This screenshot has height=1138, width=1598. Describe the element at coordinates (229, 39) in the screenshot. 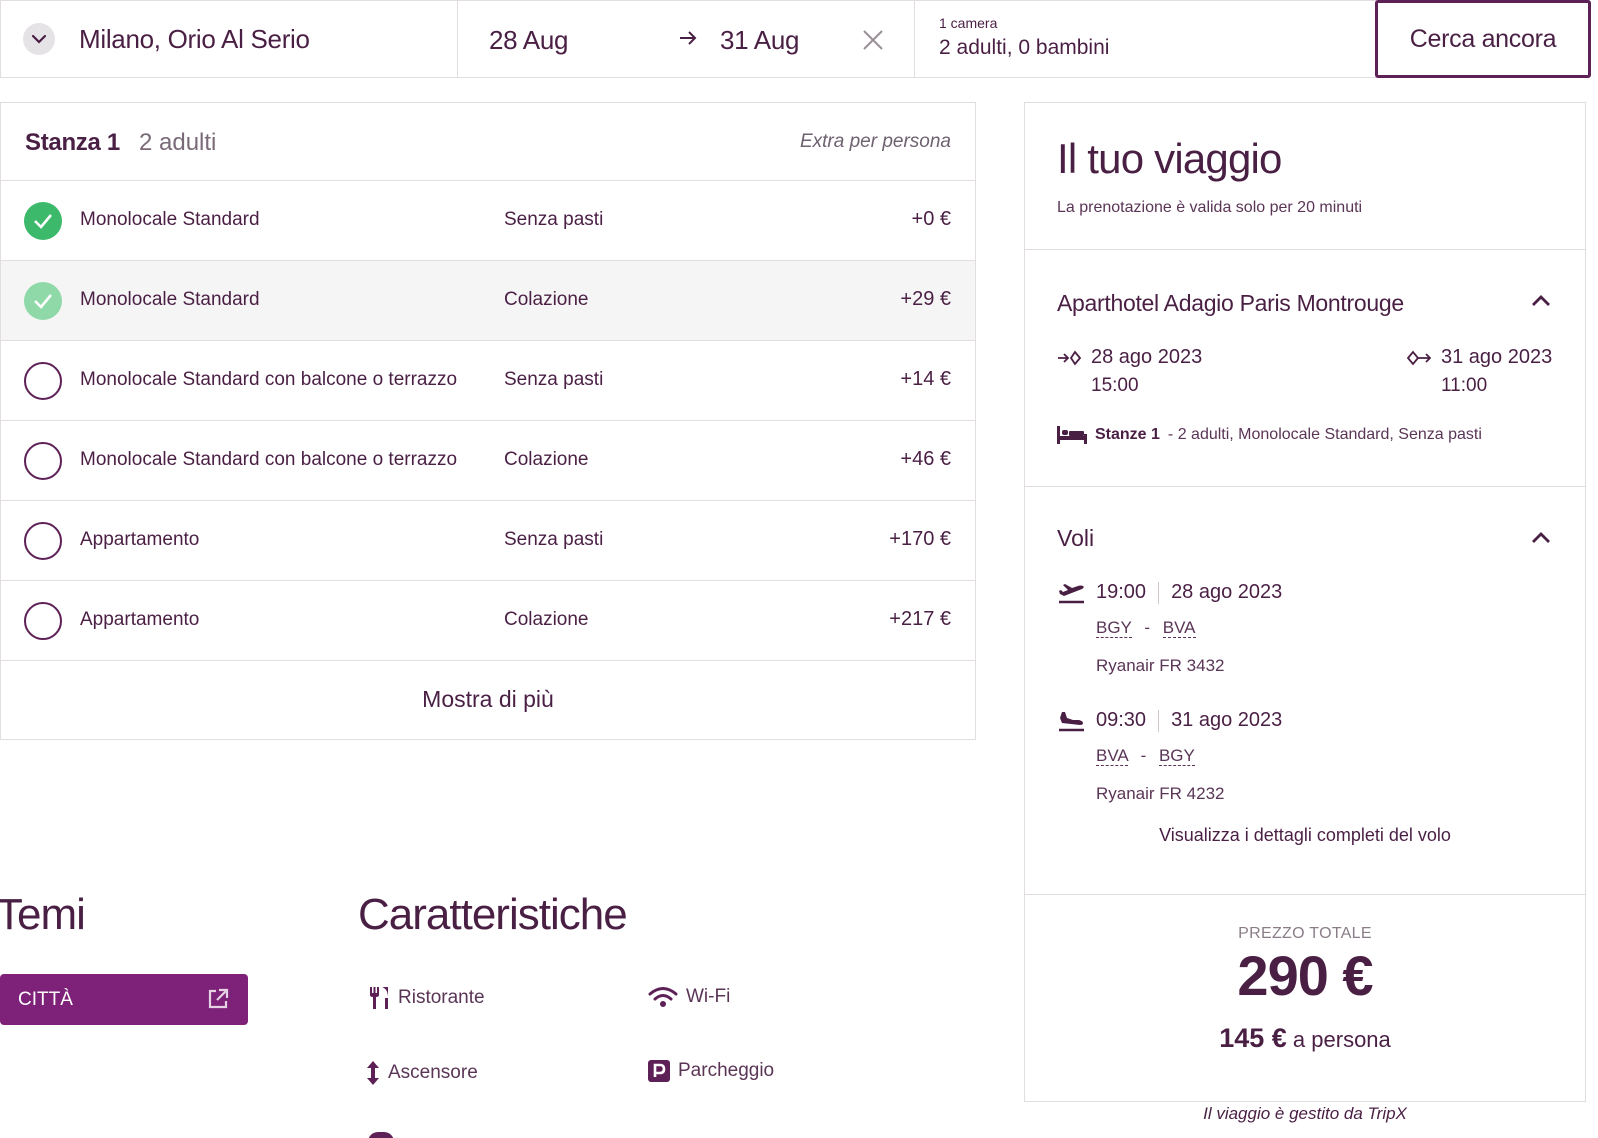

I see `destination-field: Milano, Orio Al Serio` at that location.